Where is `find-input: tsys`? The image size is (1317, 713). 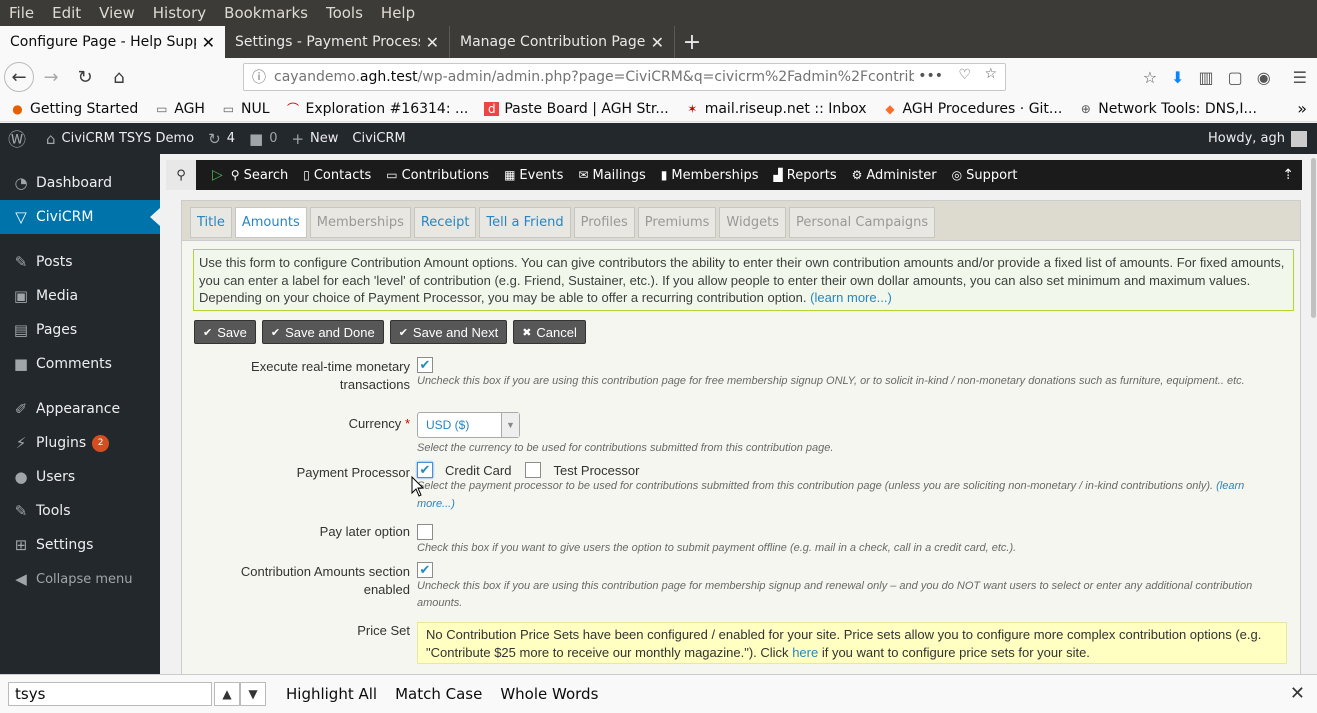
find-input: tsys is located at coordinates (110, 694).